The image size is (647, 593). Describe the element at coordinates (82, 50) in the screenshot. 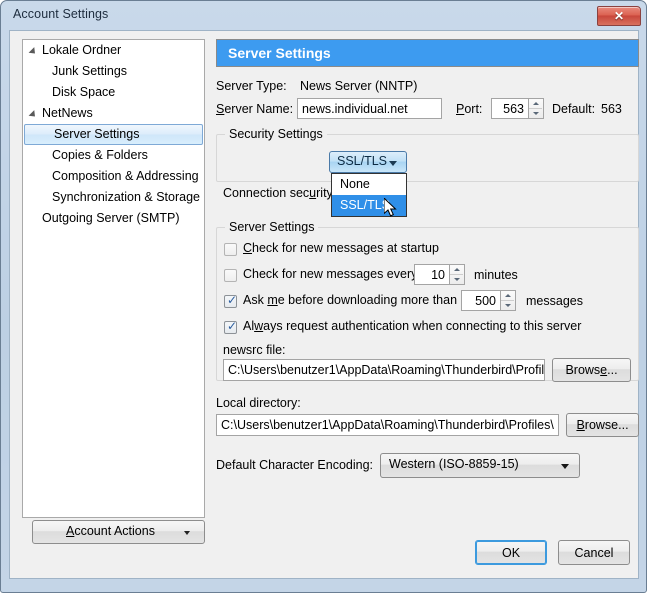

I see `sidebar-item-label: Lokale Ordner` at that location.